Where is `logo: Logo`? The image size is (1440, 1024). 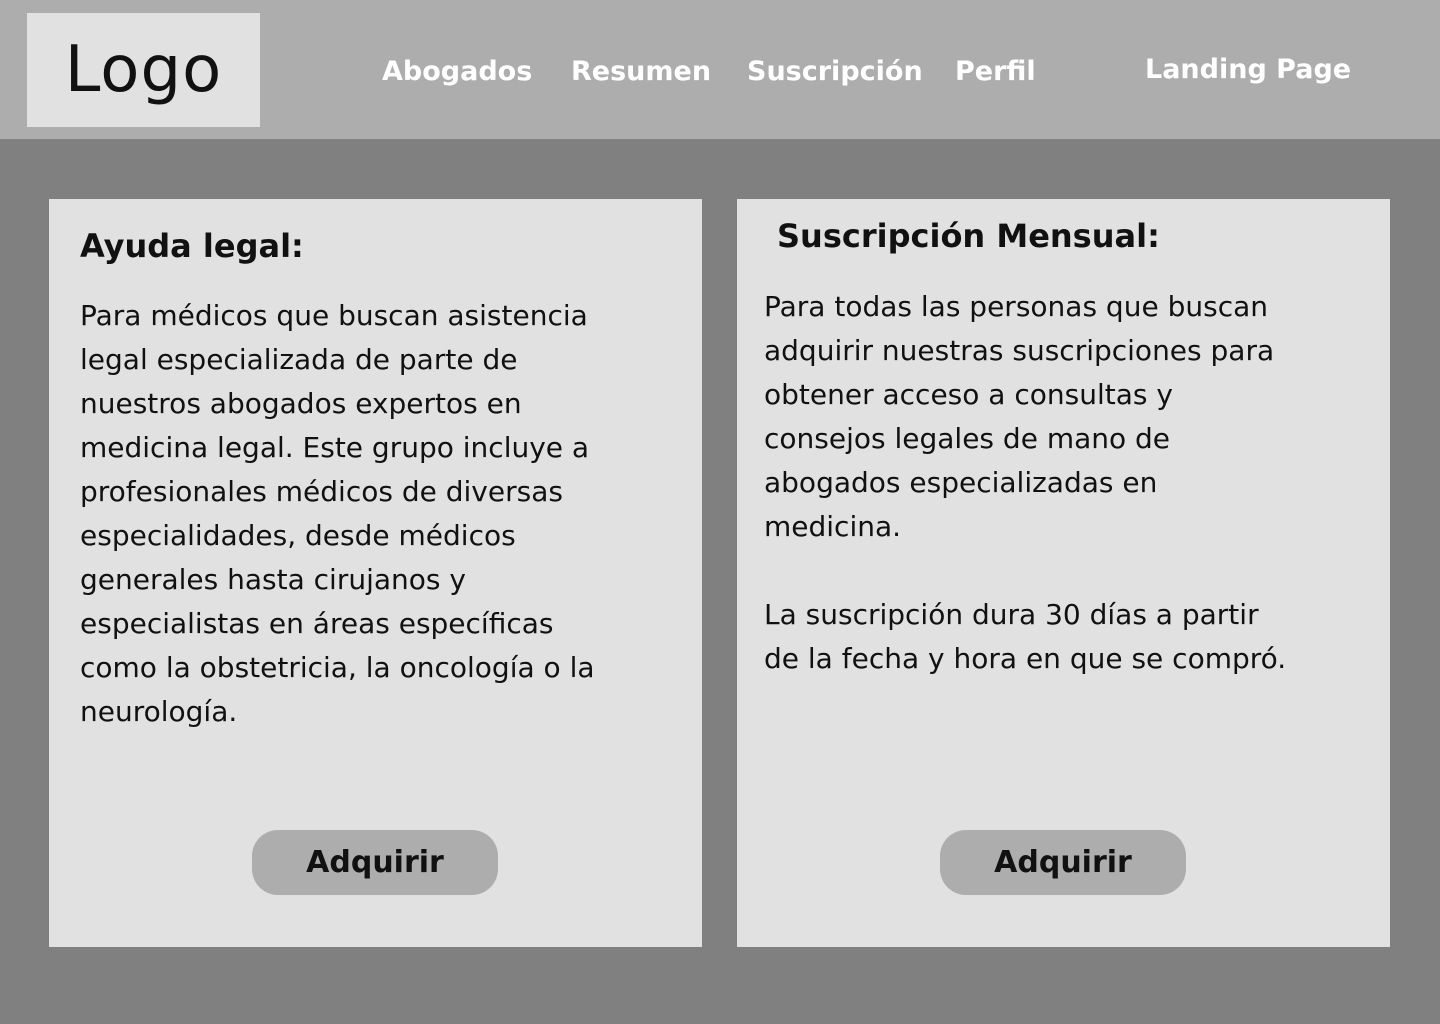
logo: Logo is located at coordinates (143, 70).